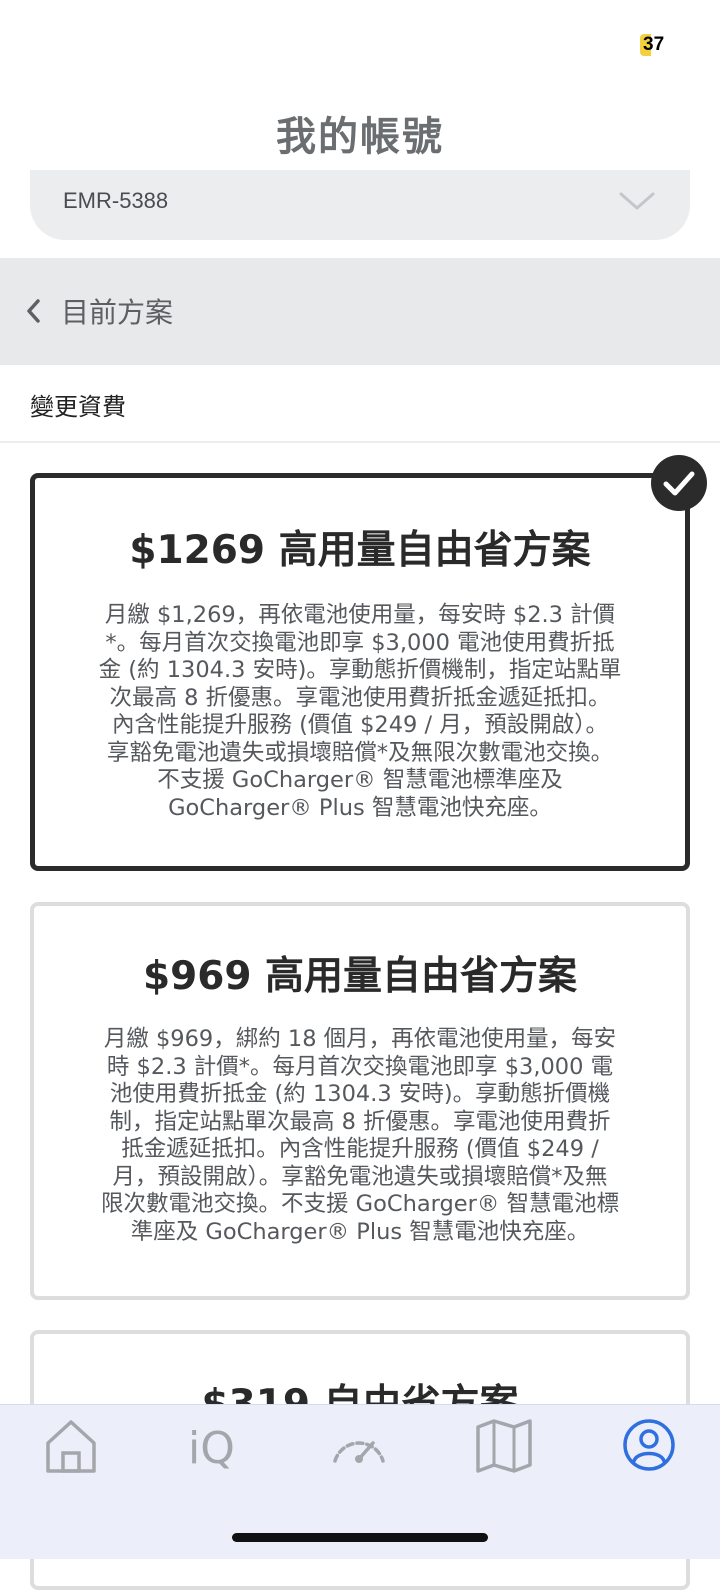  I want to click on plan-description-line: 金 (約 1304.3 安時)。享動態折價機制，指定站點單, so click(360, 670).